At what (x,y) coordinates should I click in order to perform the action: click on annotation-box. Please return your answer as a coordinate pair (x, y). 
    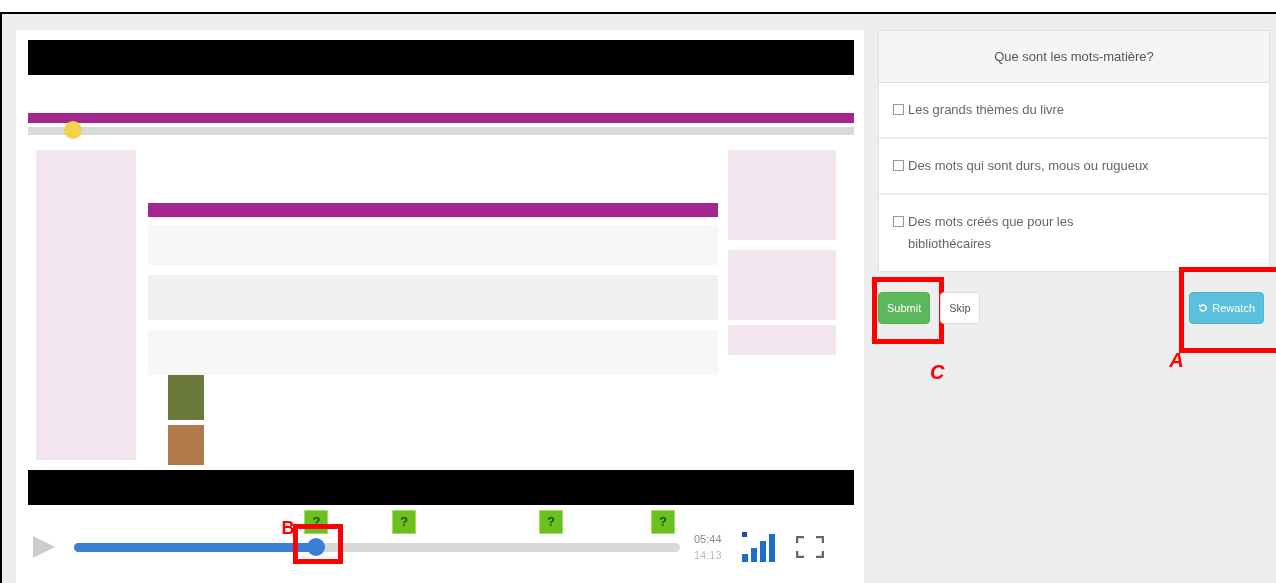
    Looking at the image, I should click on (318, 543).